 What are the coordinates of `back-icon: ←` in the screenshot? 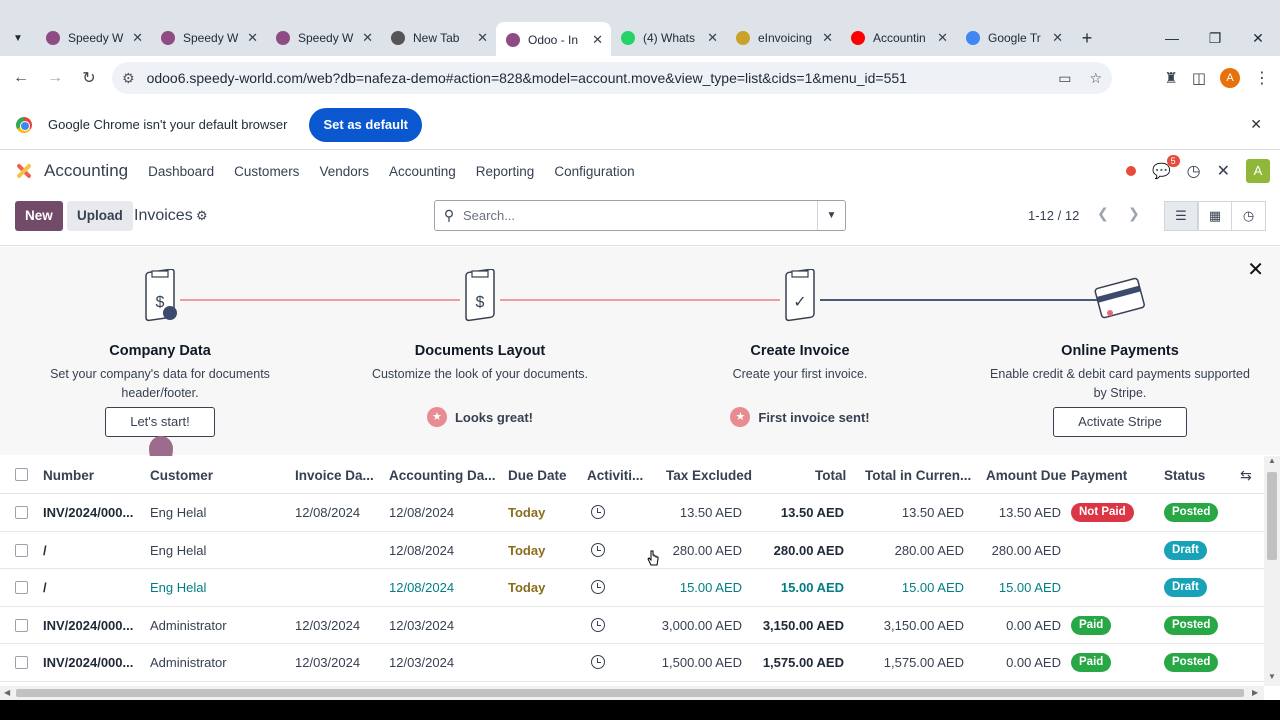 It's located at (21, 78).